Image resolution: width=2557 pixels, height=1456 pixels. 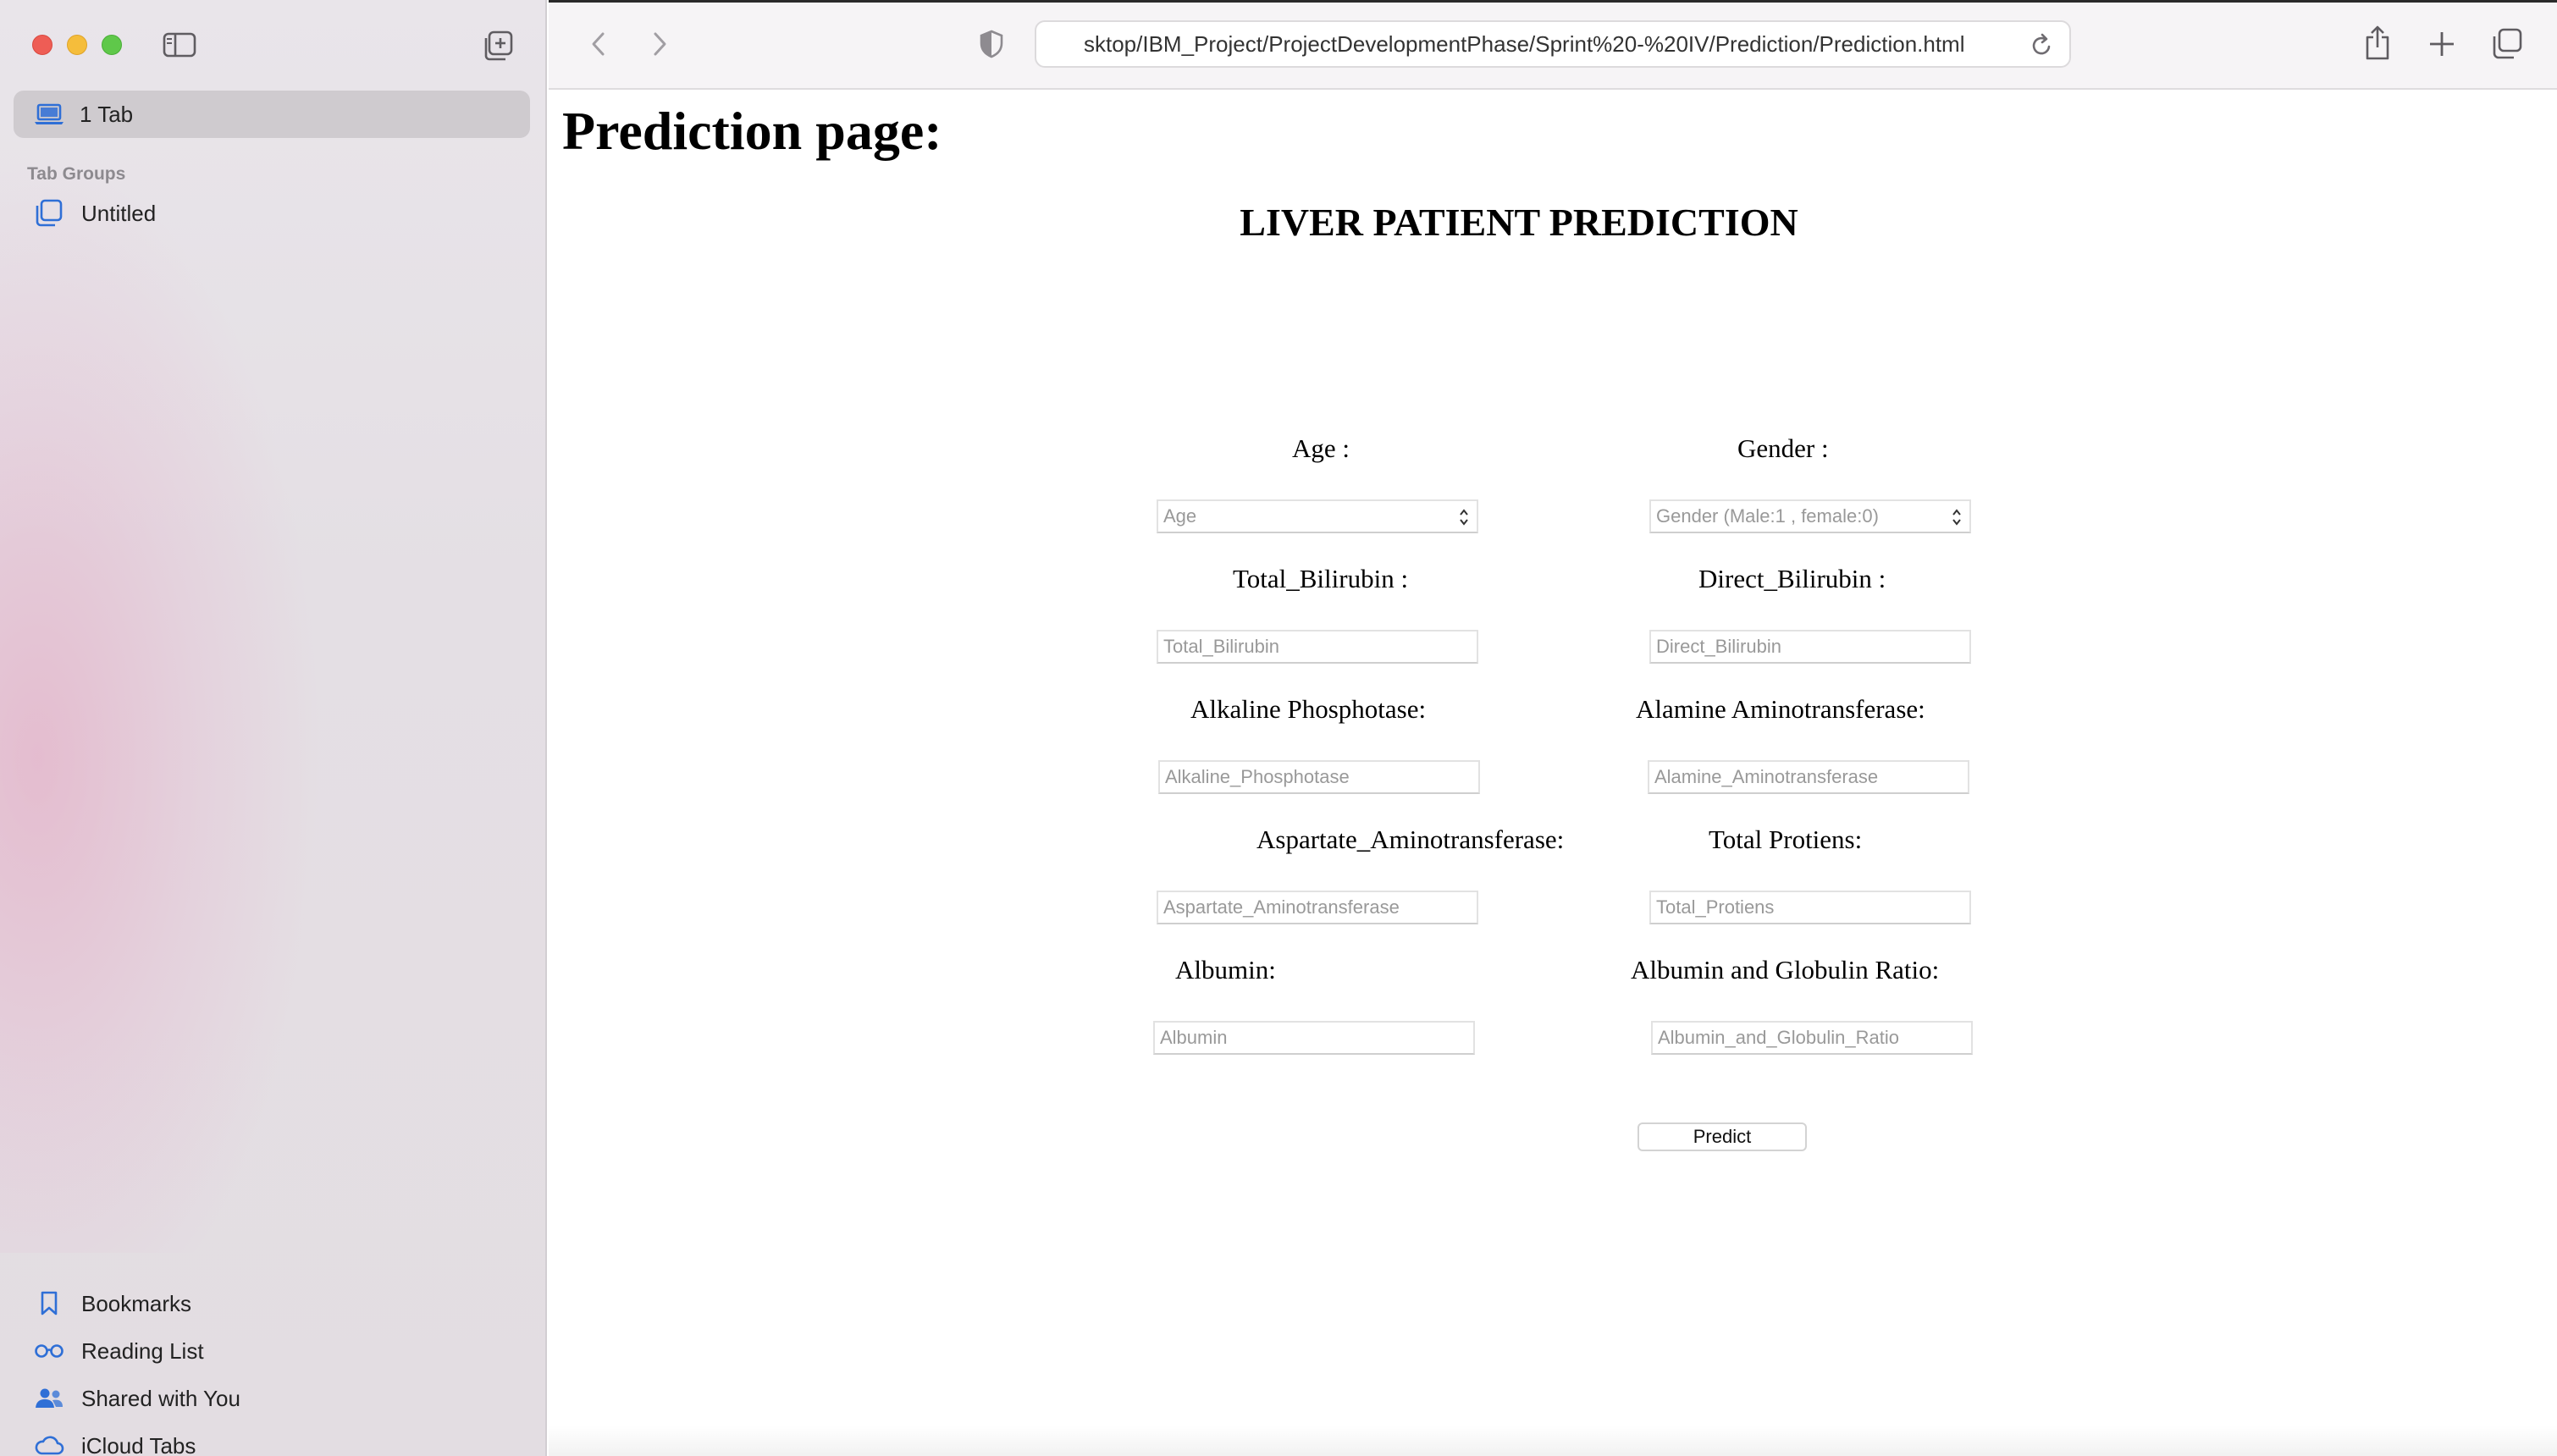 I want to click on zoom-window-button, so click(x=112, y=45).